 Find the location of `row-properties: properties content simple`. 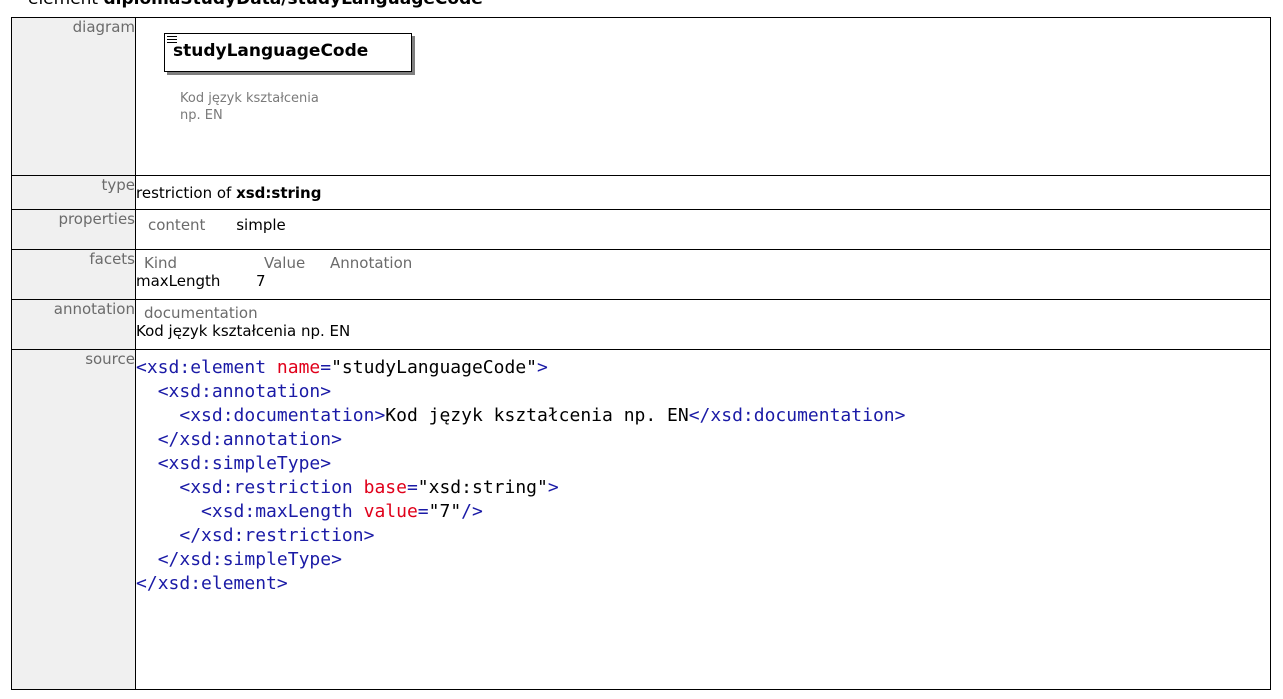

row-properties: properties content simple is located at coordinates (641, 229).